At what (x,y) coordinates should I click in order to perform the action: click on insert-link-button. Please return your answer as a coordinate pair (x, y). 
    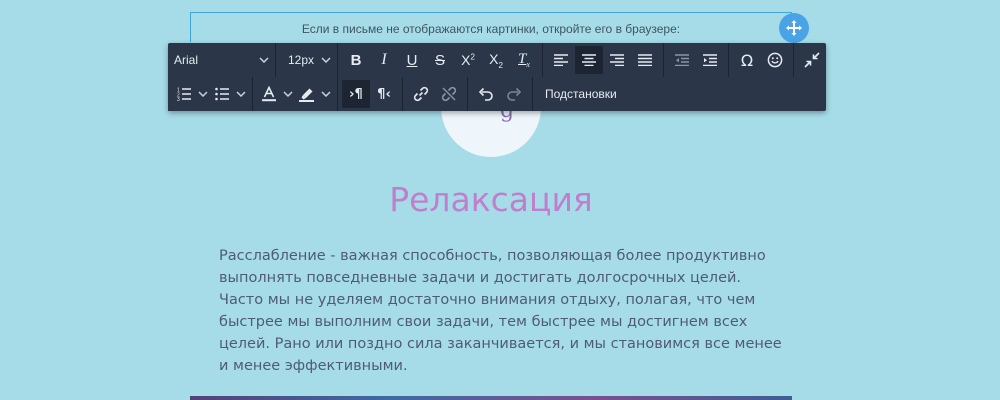
    Looking at the image, I should click on (421, 94).